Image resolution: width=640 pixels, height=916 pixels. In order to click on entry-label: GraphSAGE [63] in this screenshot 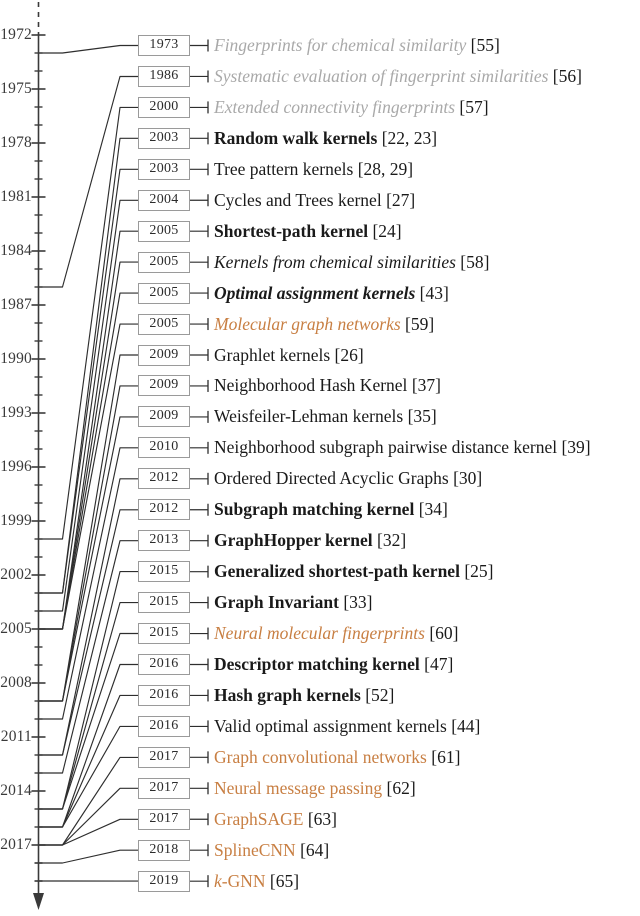, I will do `click(275, 819)`.